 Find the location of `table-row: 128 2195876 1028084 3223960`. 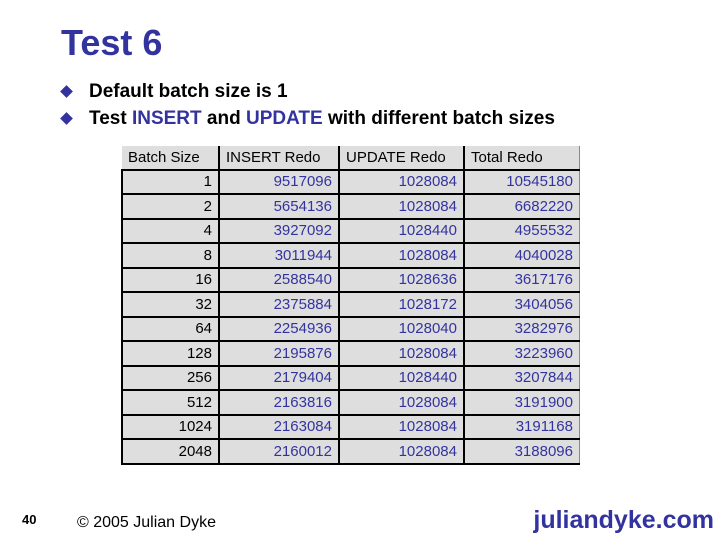

table-row: 128 2195876 1028084 3223960 is located at coordinates (350, 353).